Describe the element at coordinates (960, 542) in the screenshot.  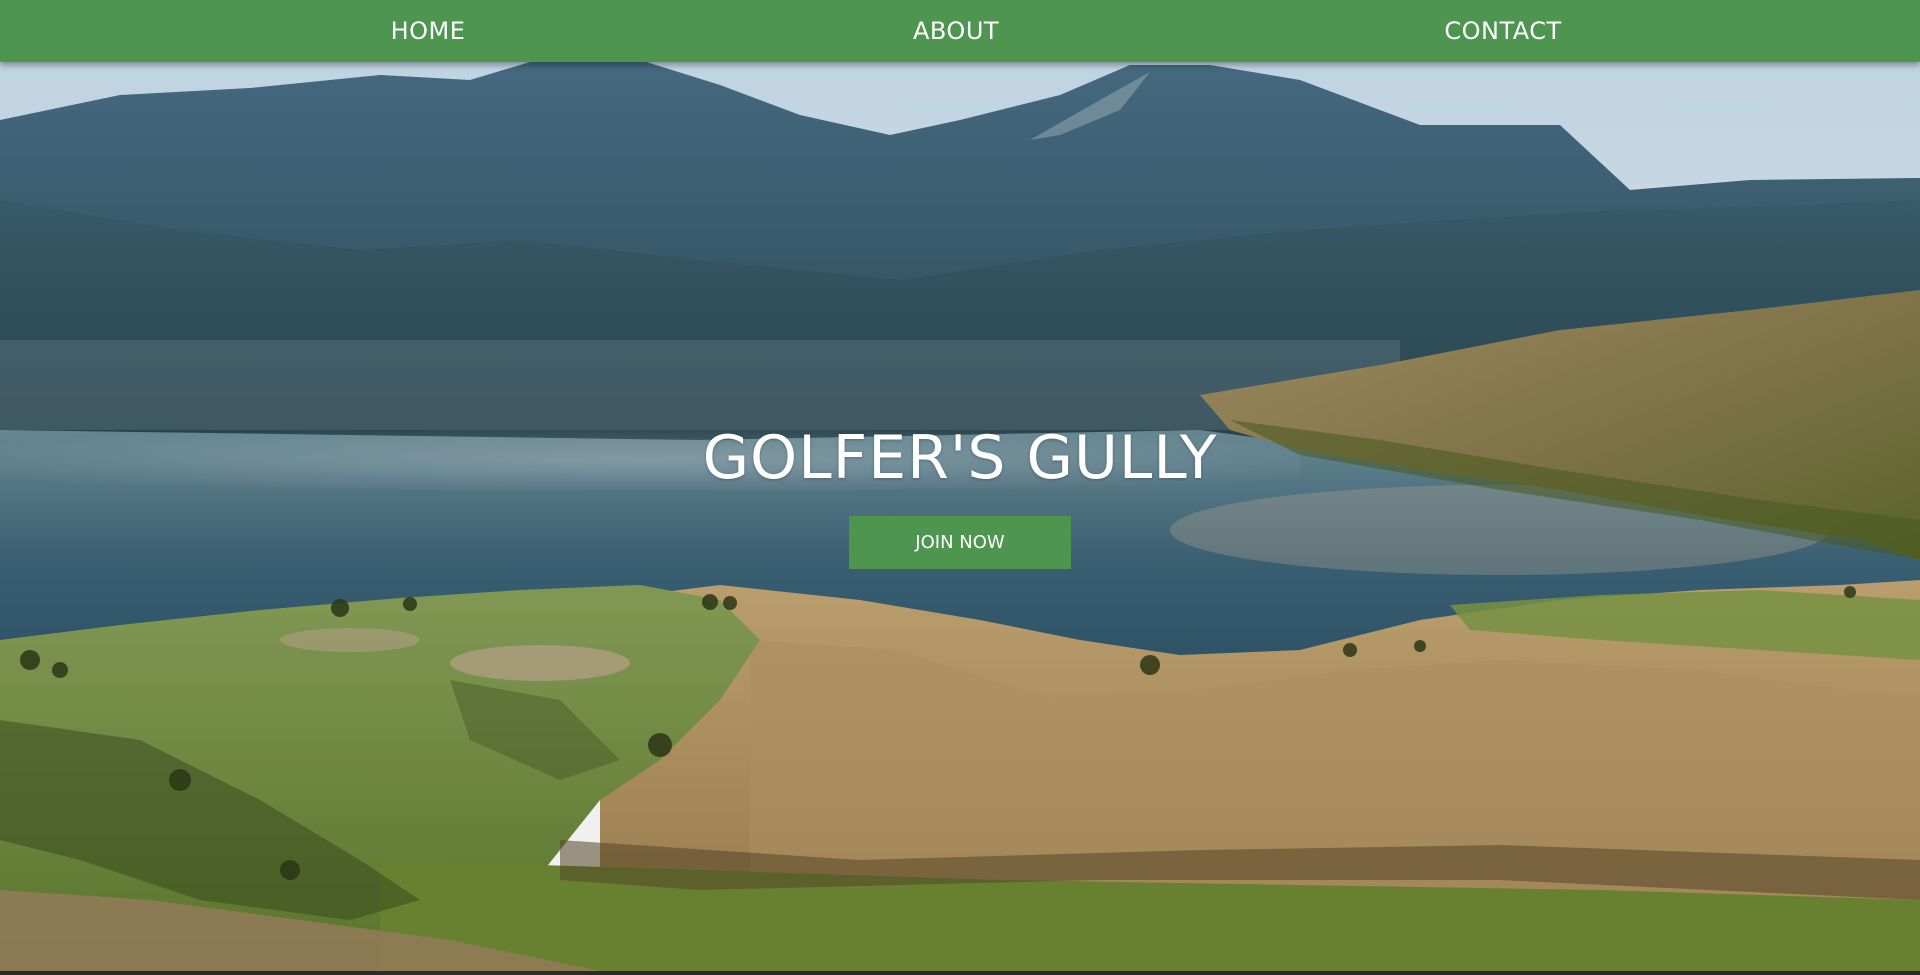
I see `join-now-button: JOIN NOW` at that location.